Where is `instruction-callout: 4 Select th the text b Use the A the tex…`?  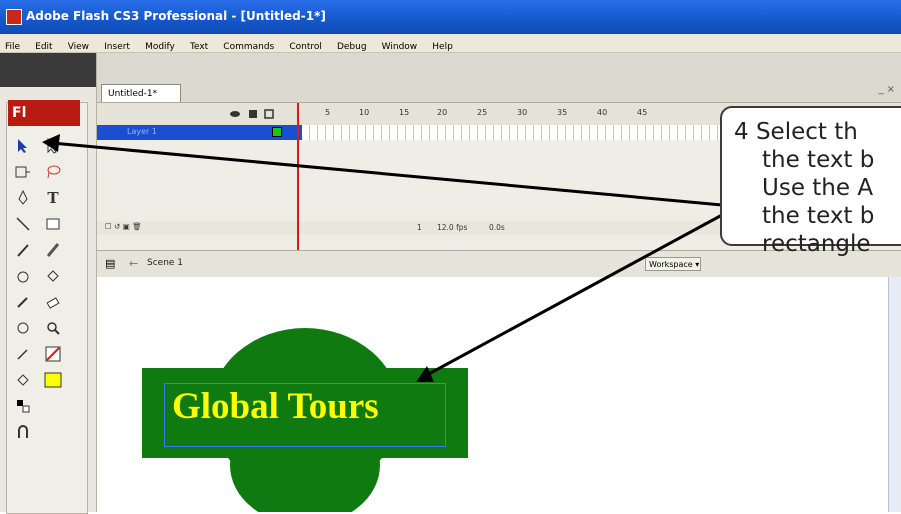
instruction-callout: 4 Select th the text b Use the A the tex… is located at coordinates (810, 181).